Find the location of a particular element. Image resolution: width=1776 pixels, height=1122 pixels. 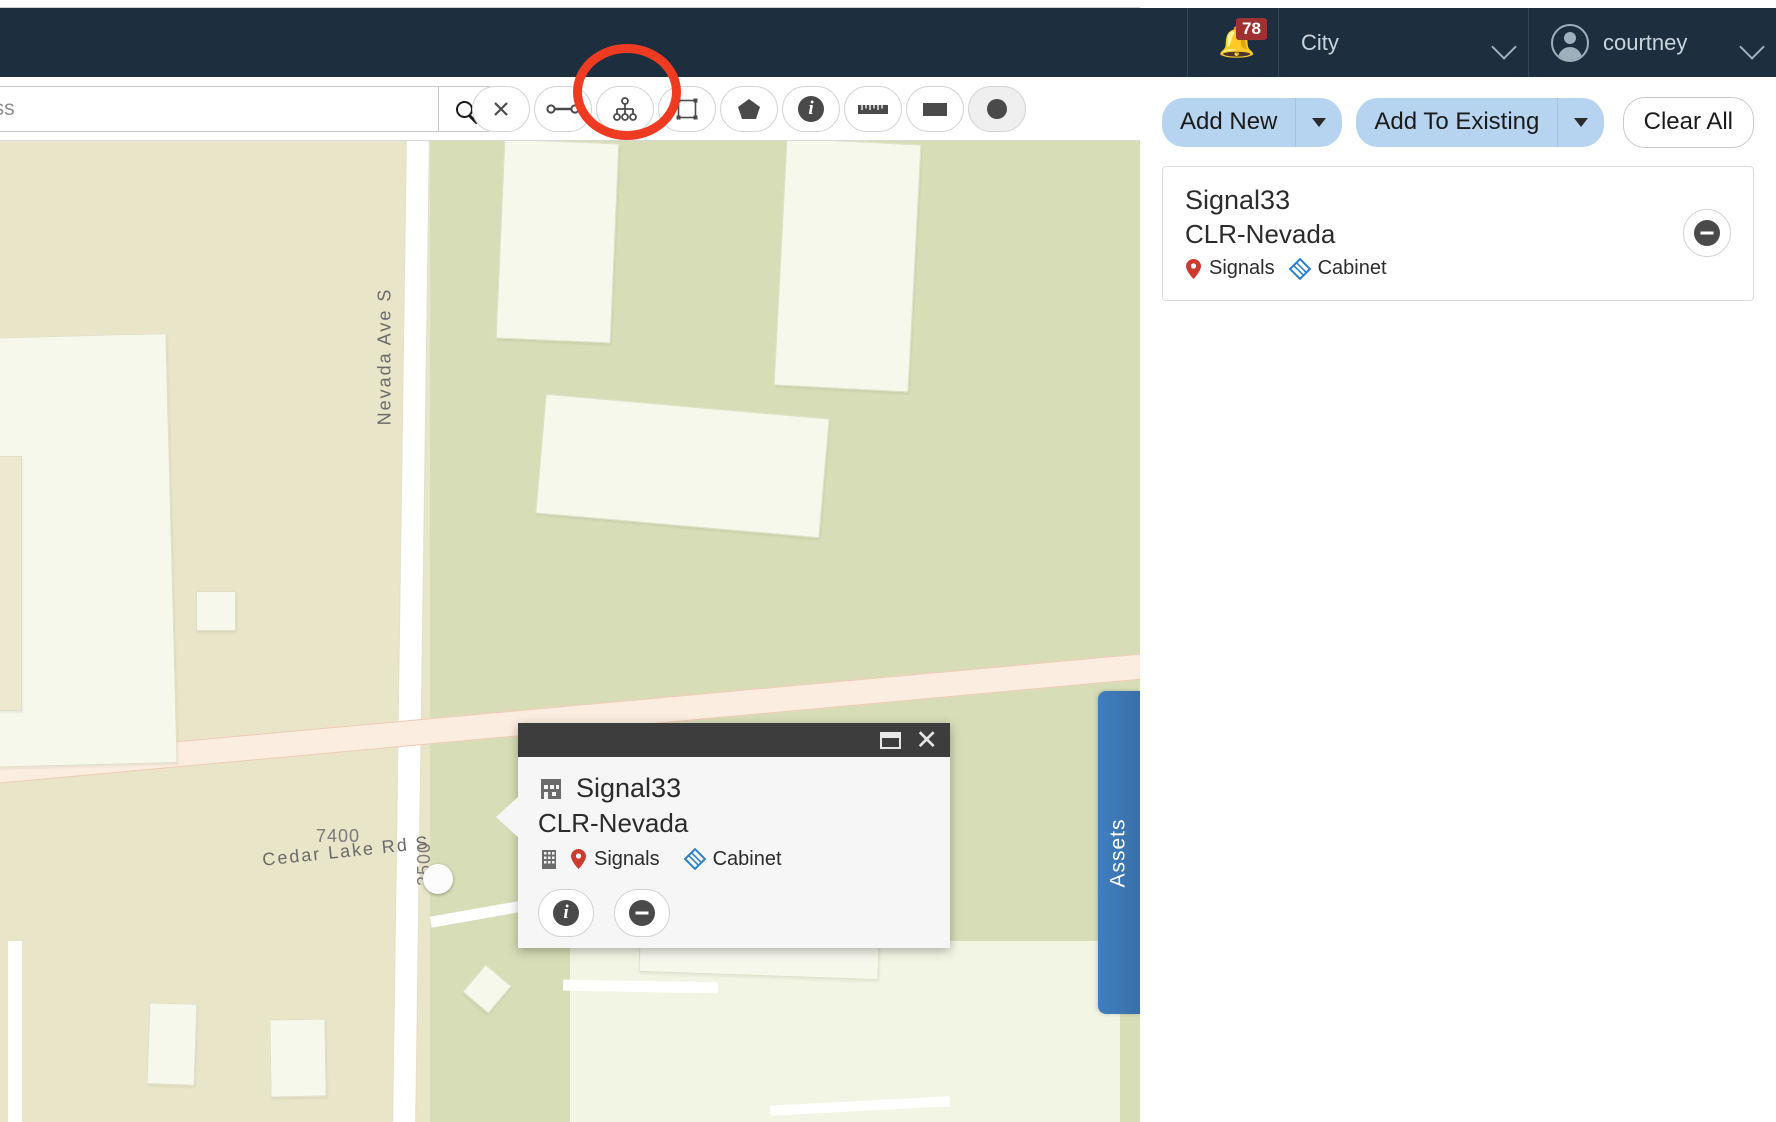

rectangle-select-tool-button is located at coordinates (687, 109).